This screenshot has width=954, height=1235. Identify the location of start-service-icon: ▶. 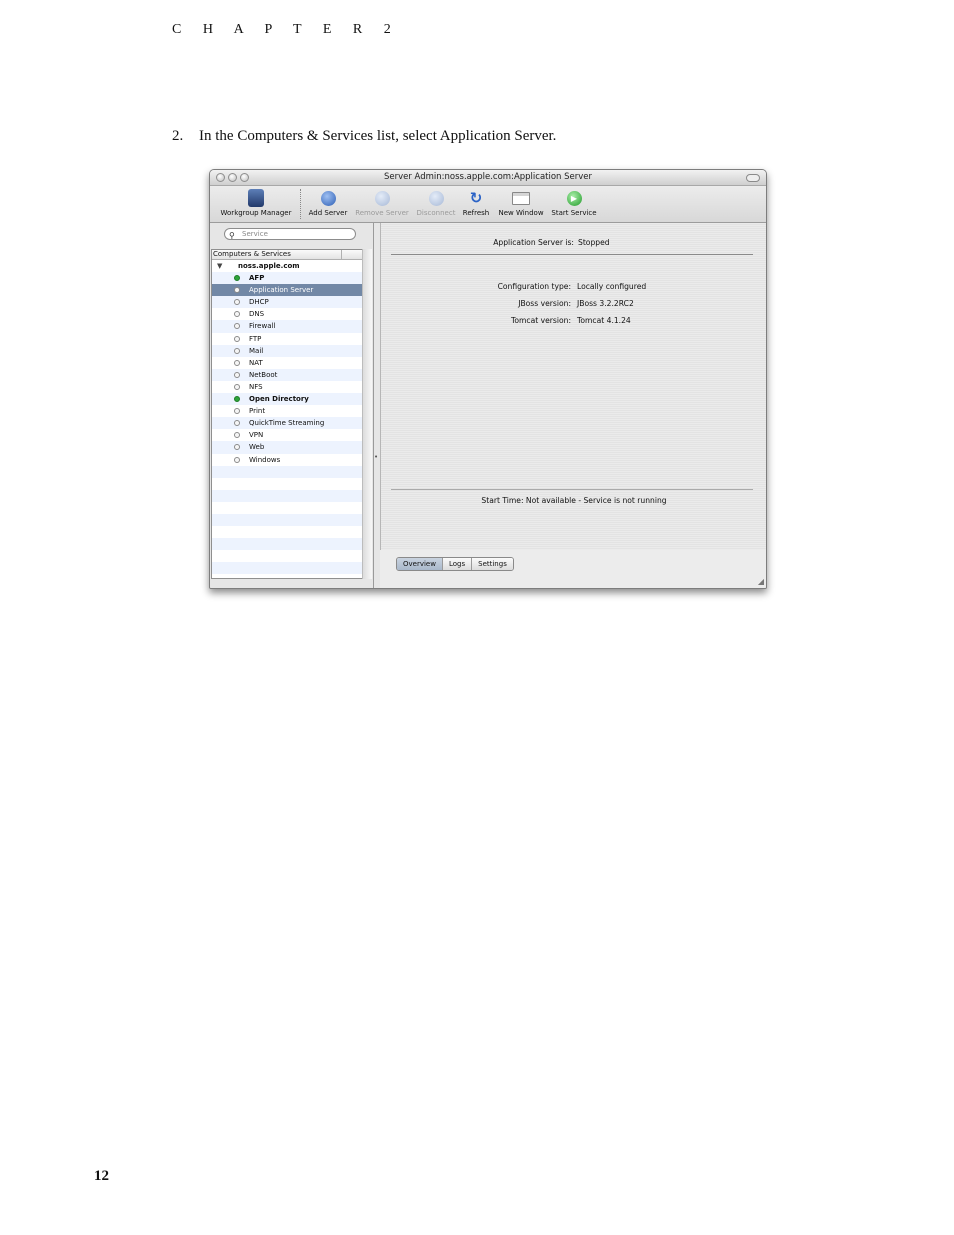
(574, 198).